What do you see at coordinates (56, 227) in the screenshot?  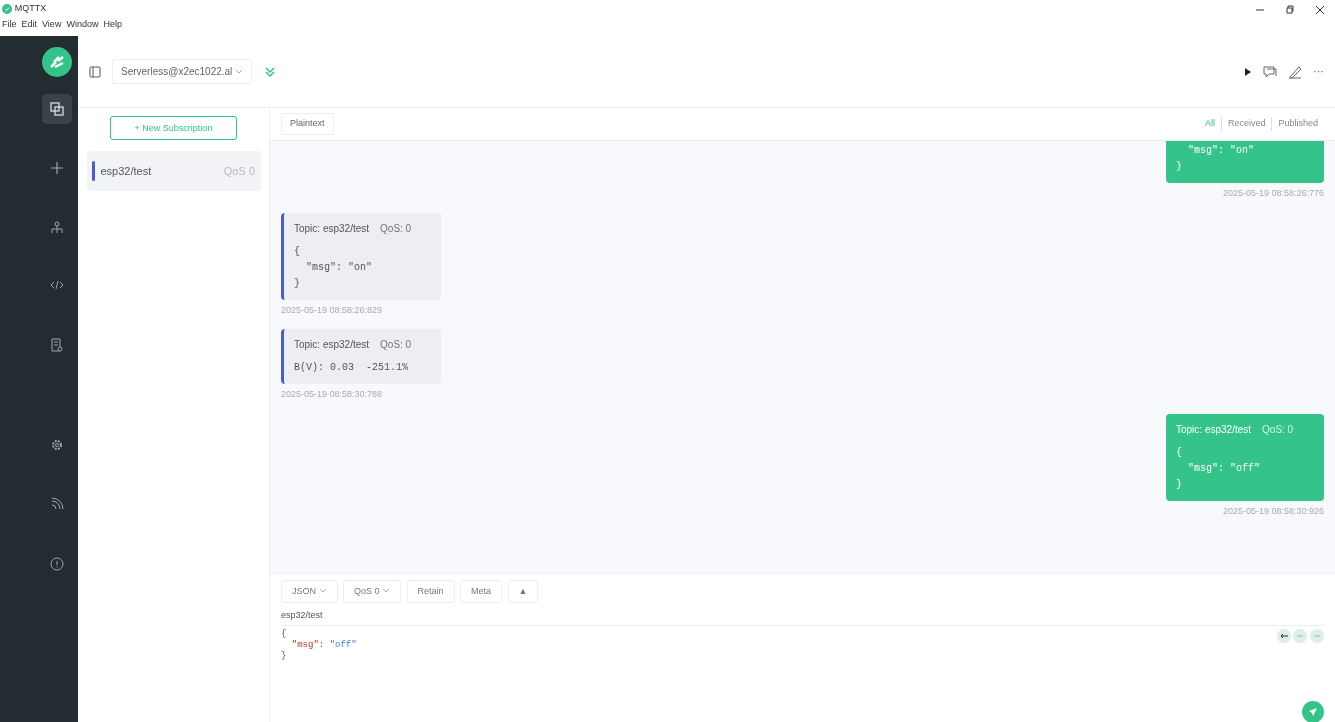 I see `tree-icon` at bounding box center [56, 227].